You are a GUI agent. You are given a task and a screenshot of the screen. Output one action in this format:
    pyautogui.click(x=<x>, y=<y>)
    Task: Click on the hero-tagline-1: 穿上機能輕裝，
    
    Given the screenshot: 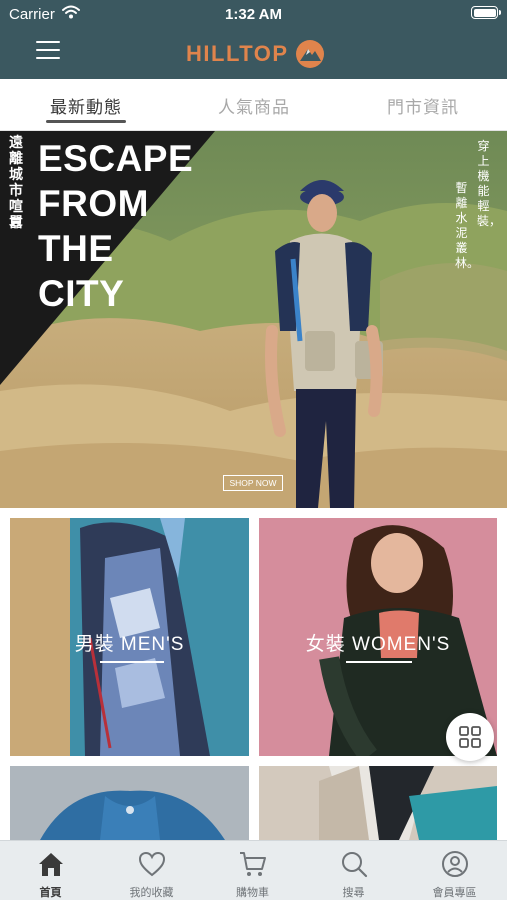 What is the action you would take?
    pyautogui.click(x=489, y=183)
    